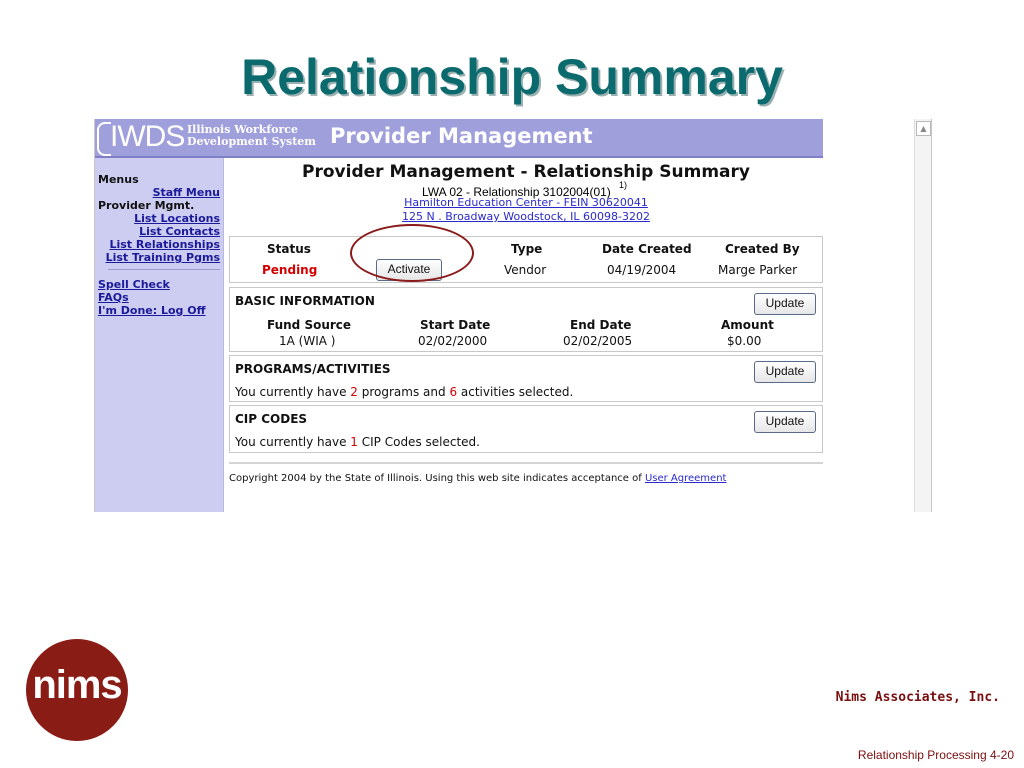  I want to click on basic-information-title: BASIC INFORMATION, so click(305, 301).